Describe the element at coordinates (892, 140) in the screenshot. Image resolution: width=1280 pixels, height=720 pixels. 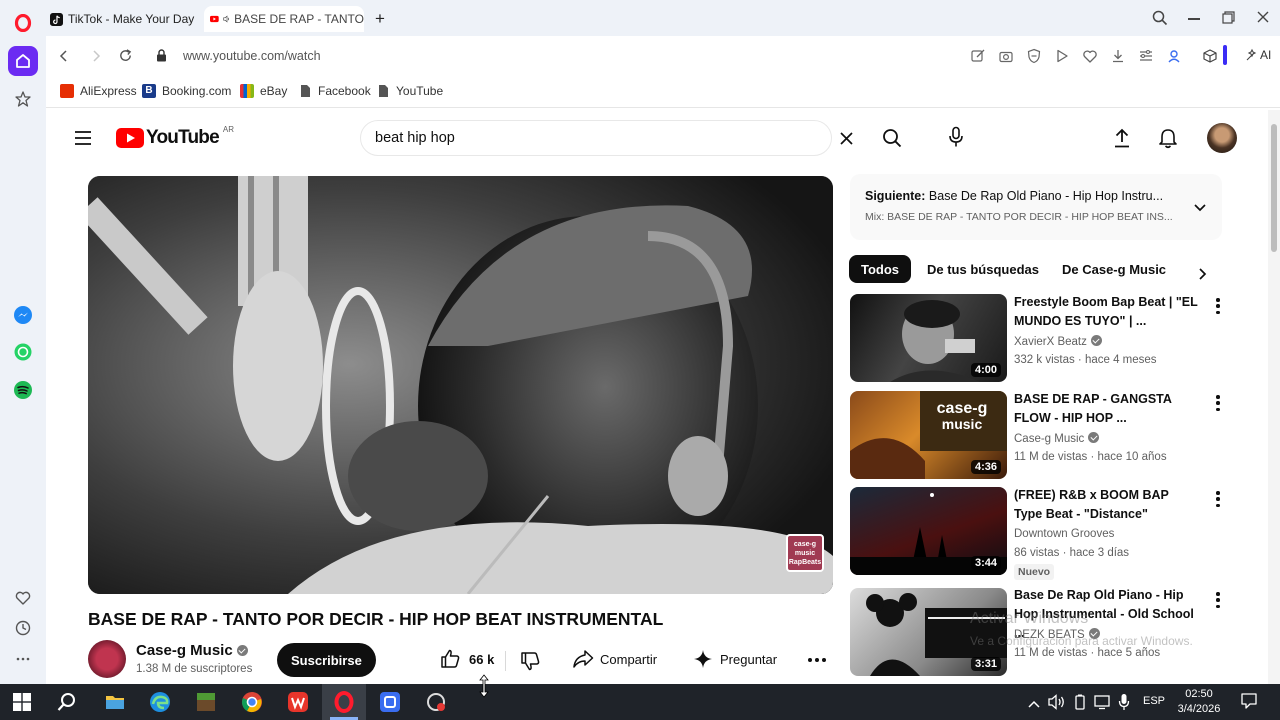
I see `search-button-icon` at that location.